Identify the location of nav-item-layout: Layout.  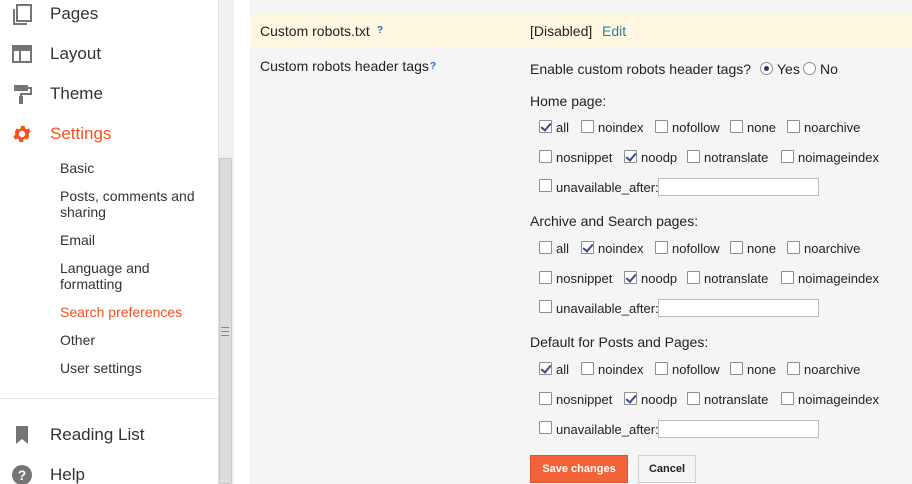
(109, 54).